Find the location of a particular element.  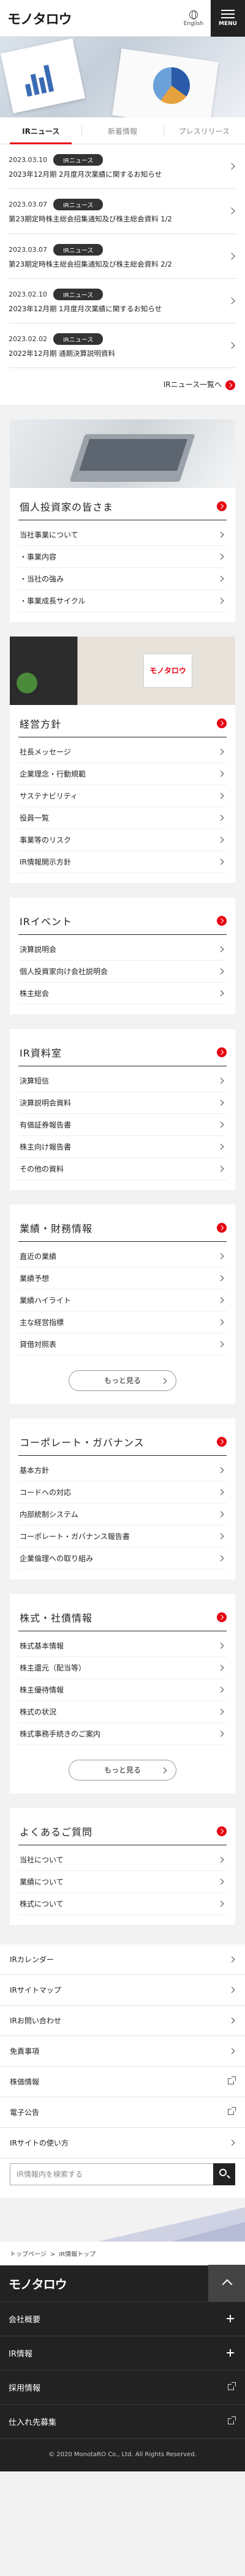

back-to-top-button is located at coordinates (226, 2283).